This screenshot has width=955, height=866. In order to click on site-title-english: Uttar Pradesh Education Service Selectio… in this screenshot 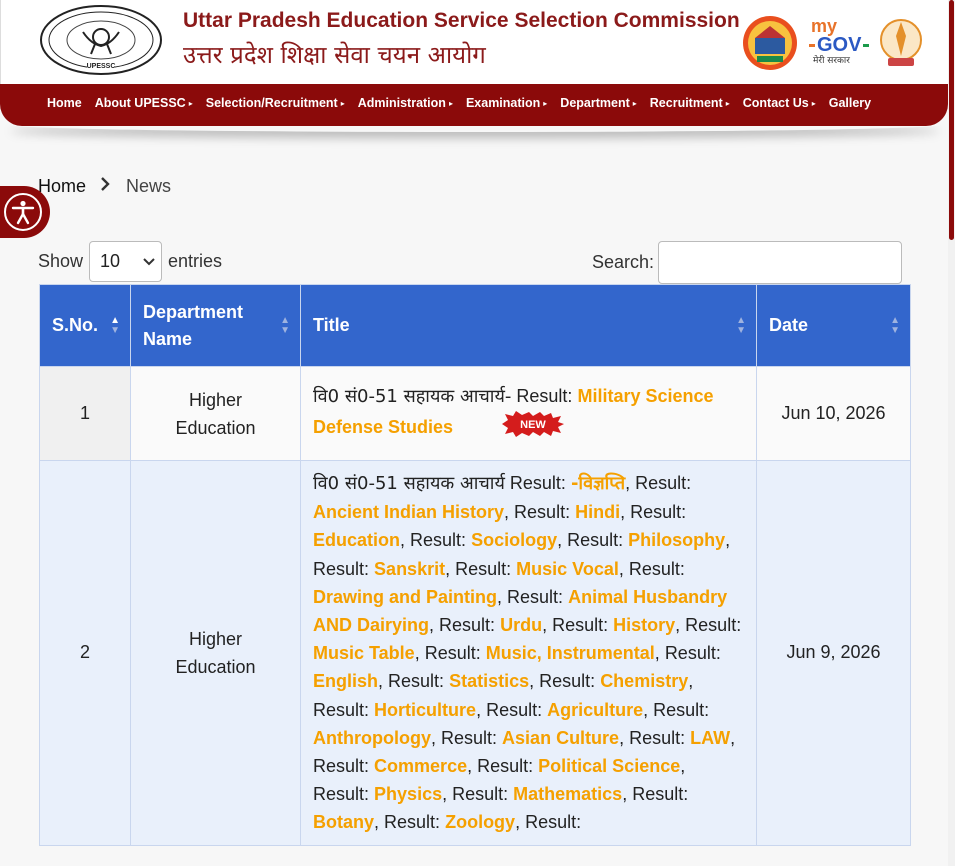, I will do `click(461, 20)`.